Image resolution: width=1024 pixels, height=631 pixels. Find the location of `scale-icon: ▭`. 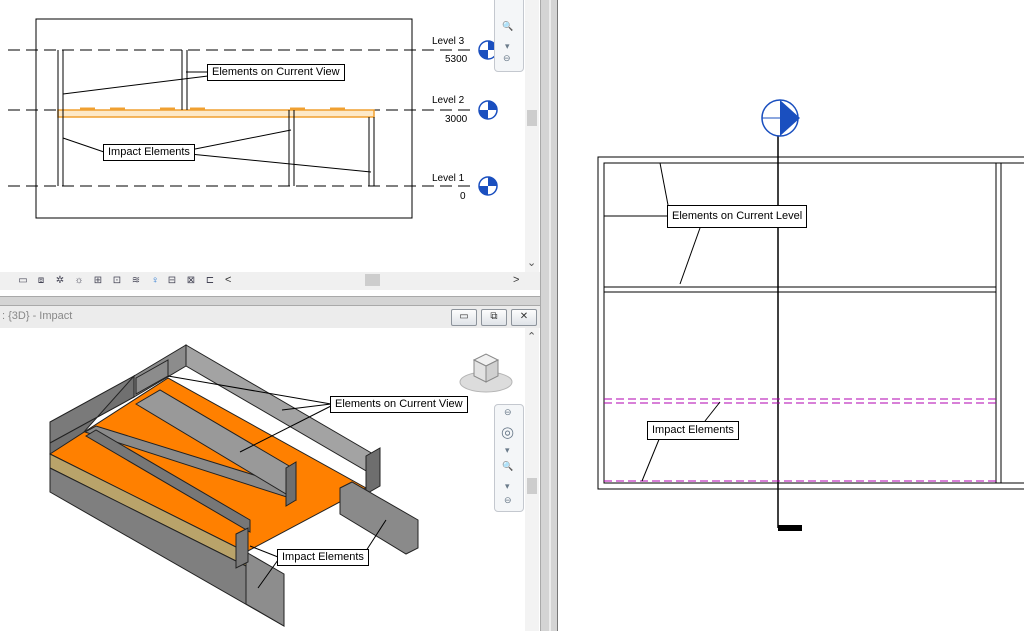

scale-icon: ▭ is located at coordinates (23, 281).